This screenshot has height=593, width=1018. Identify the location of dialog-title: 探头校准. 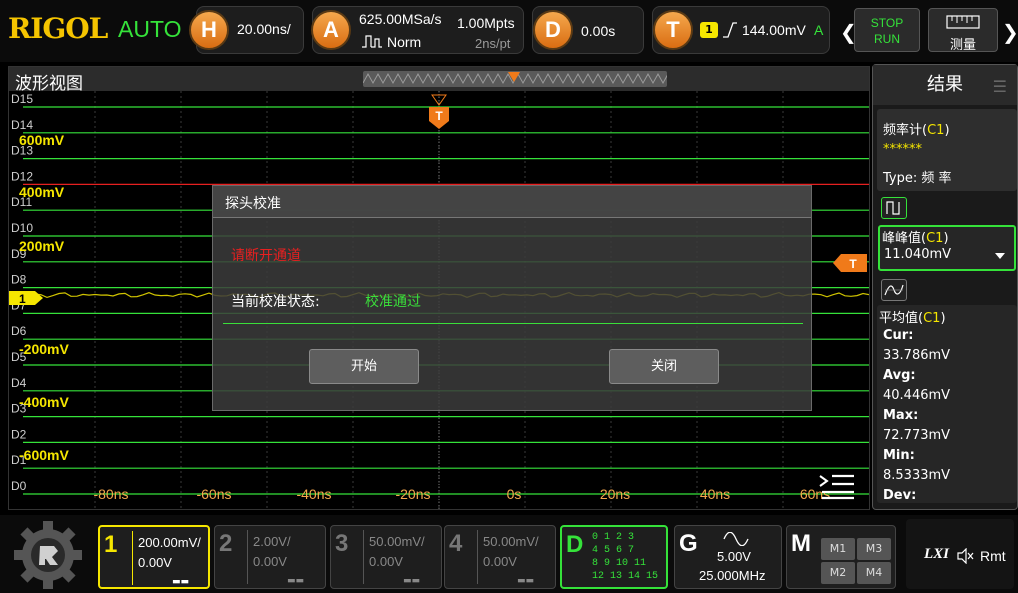
(512, 202).